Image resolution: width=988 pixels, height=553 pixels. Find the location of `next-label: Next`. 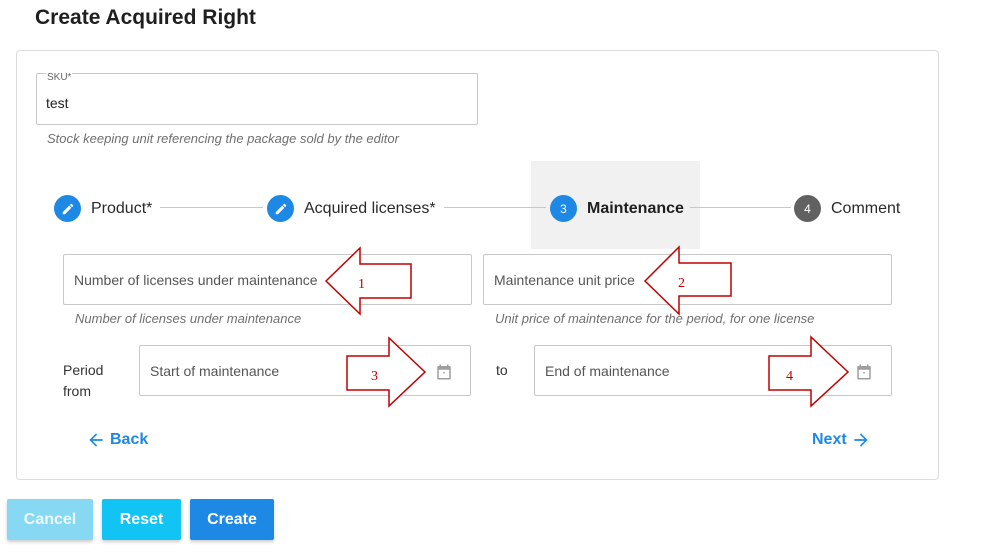

next-label: Next is located at coordinates (829, 439).